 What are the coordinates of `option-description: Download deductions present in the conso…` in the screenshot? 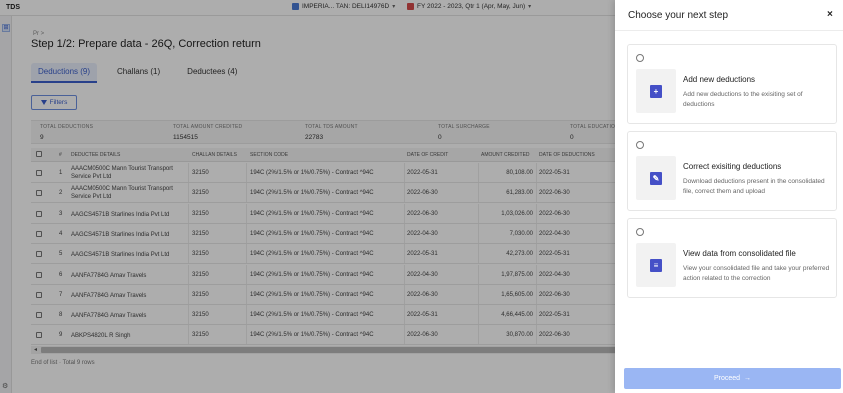 It's located at (754, 186).